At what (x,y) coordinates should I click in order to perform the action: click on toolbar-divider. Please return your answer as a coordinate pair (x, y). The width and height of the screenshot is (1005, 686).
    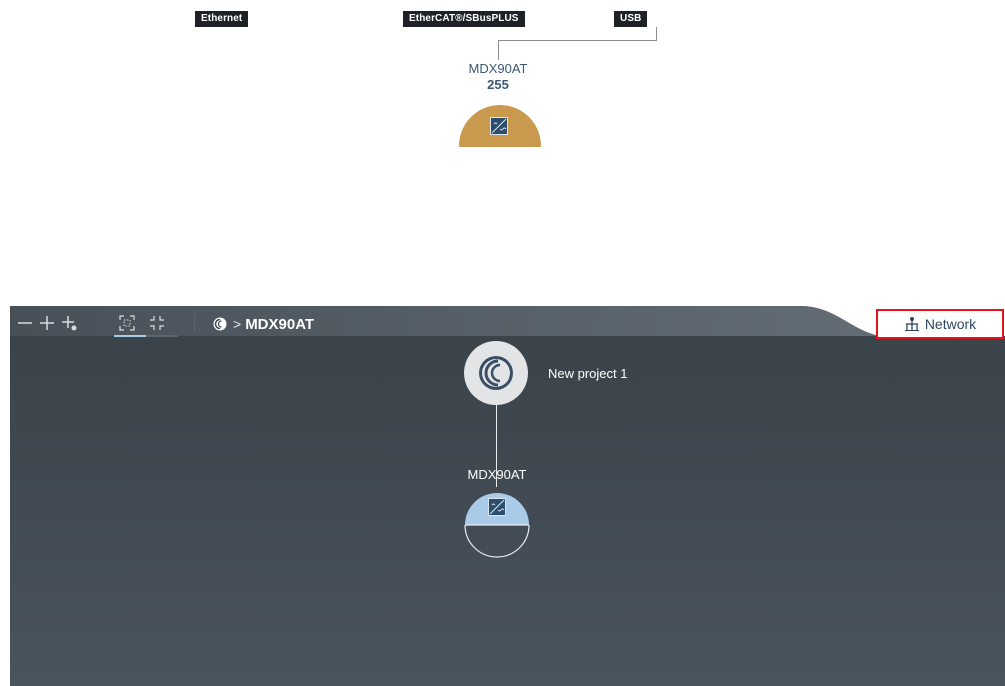
    Looking at the image, I should click on (194, 323).